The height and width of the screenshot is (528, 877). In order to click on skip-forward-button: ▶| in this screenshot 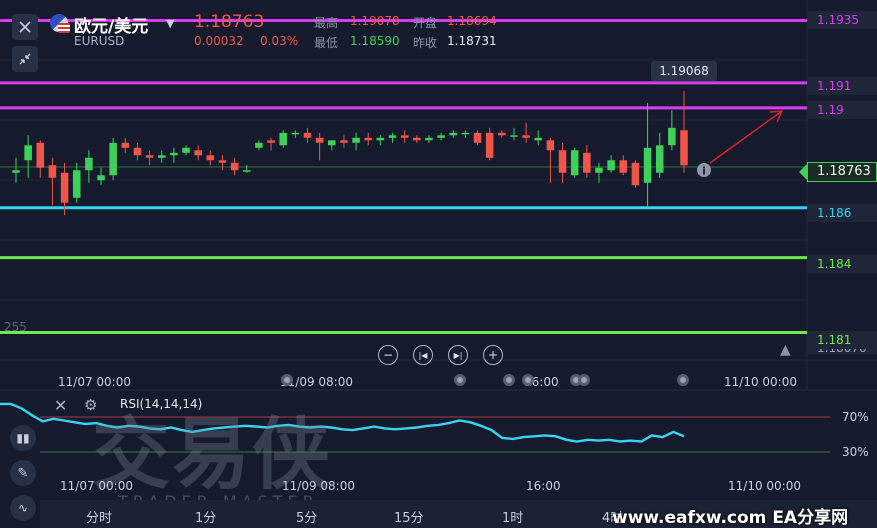, I will do `click(458, 355)`.